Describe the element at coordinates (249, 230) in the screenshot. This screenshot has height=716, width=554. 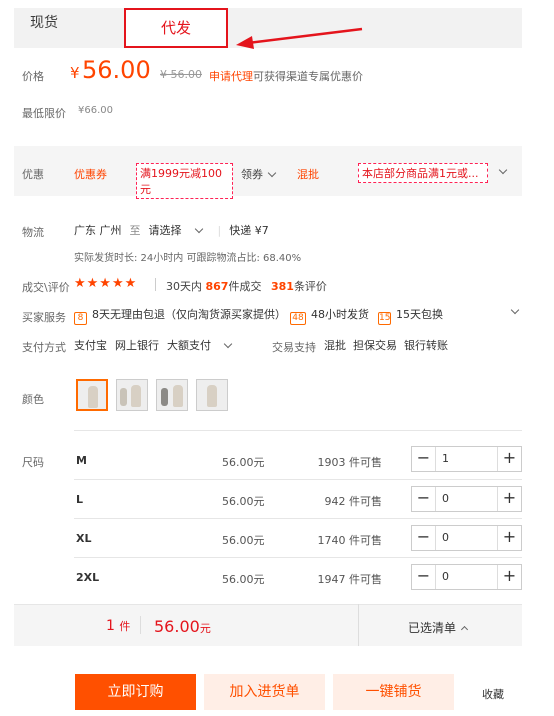
I see `express-fee: 快递 ¥7` at that location.